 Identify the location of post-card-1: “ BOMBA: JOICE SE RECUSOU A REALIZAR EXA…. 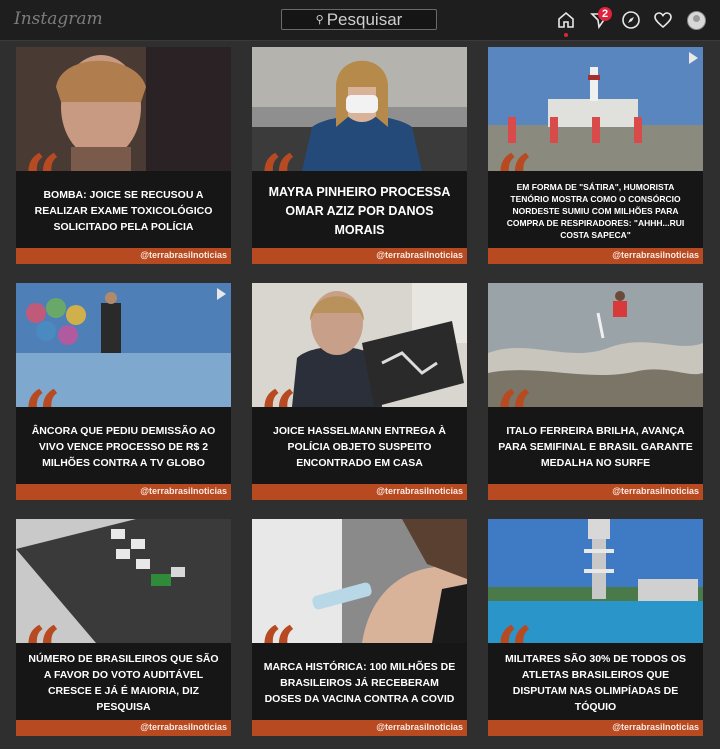
(123, 155).